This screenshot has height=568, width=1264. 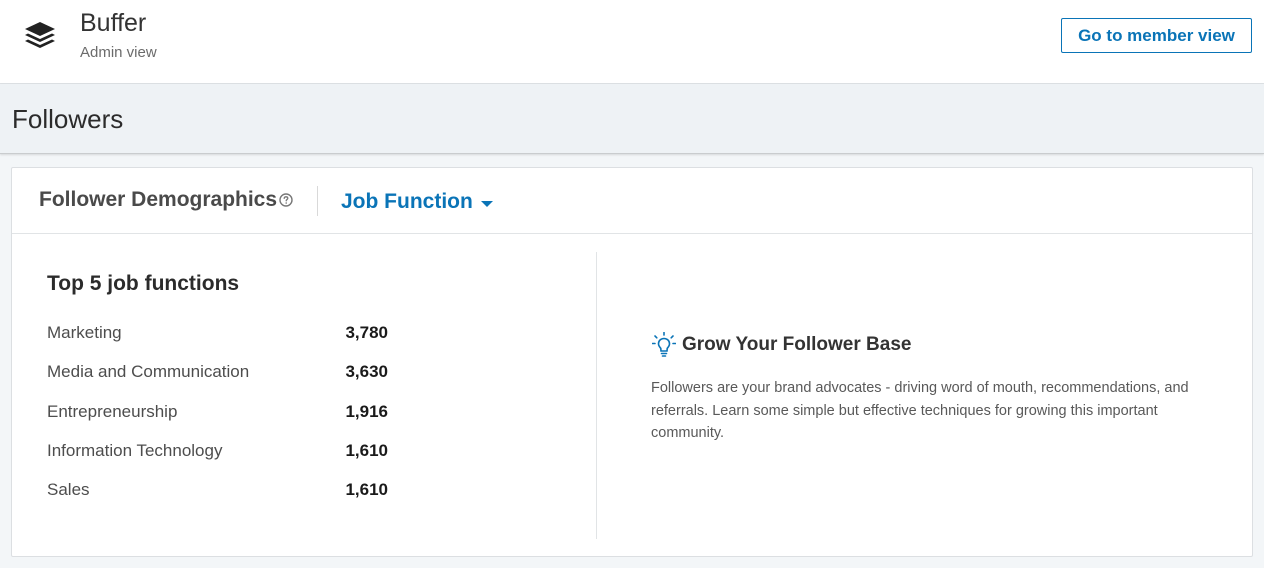 I want to click on job-function-label: Marketing, so click(x=84, y=332).